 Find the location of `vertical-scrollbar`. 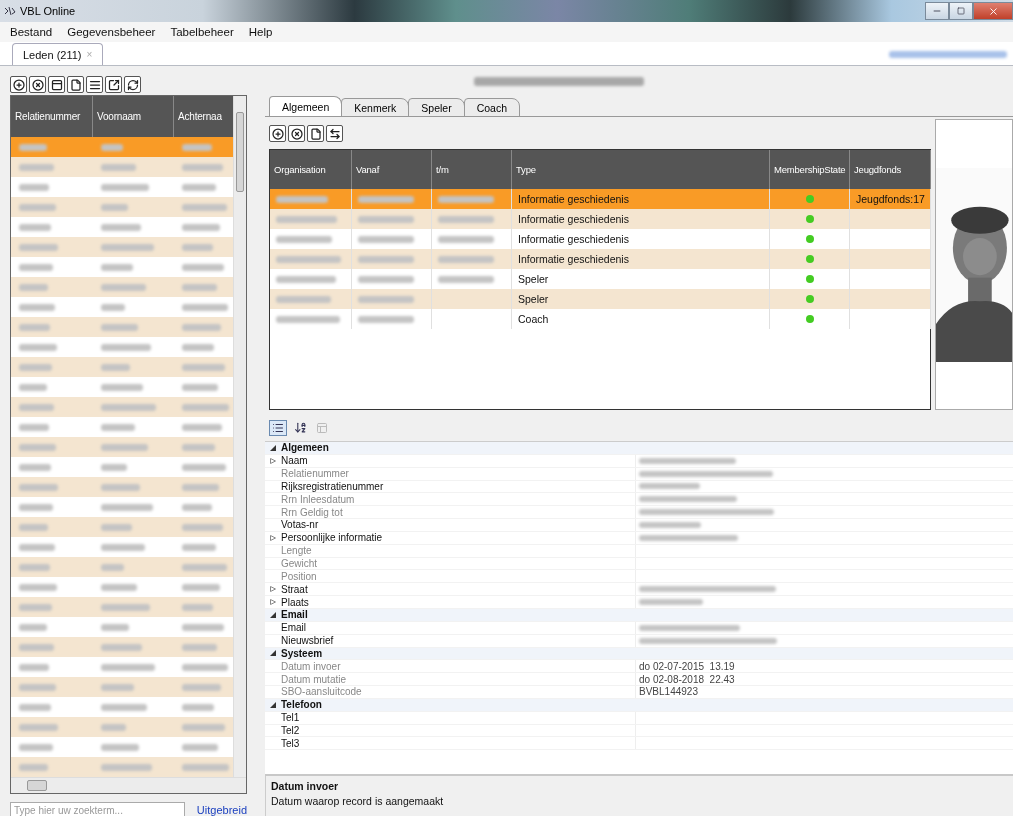

vertical-scrollbar is located at coordinates (239, 436).